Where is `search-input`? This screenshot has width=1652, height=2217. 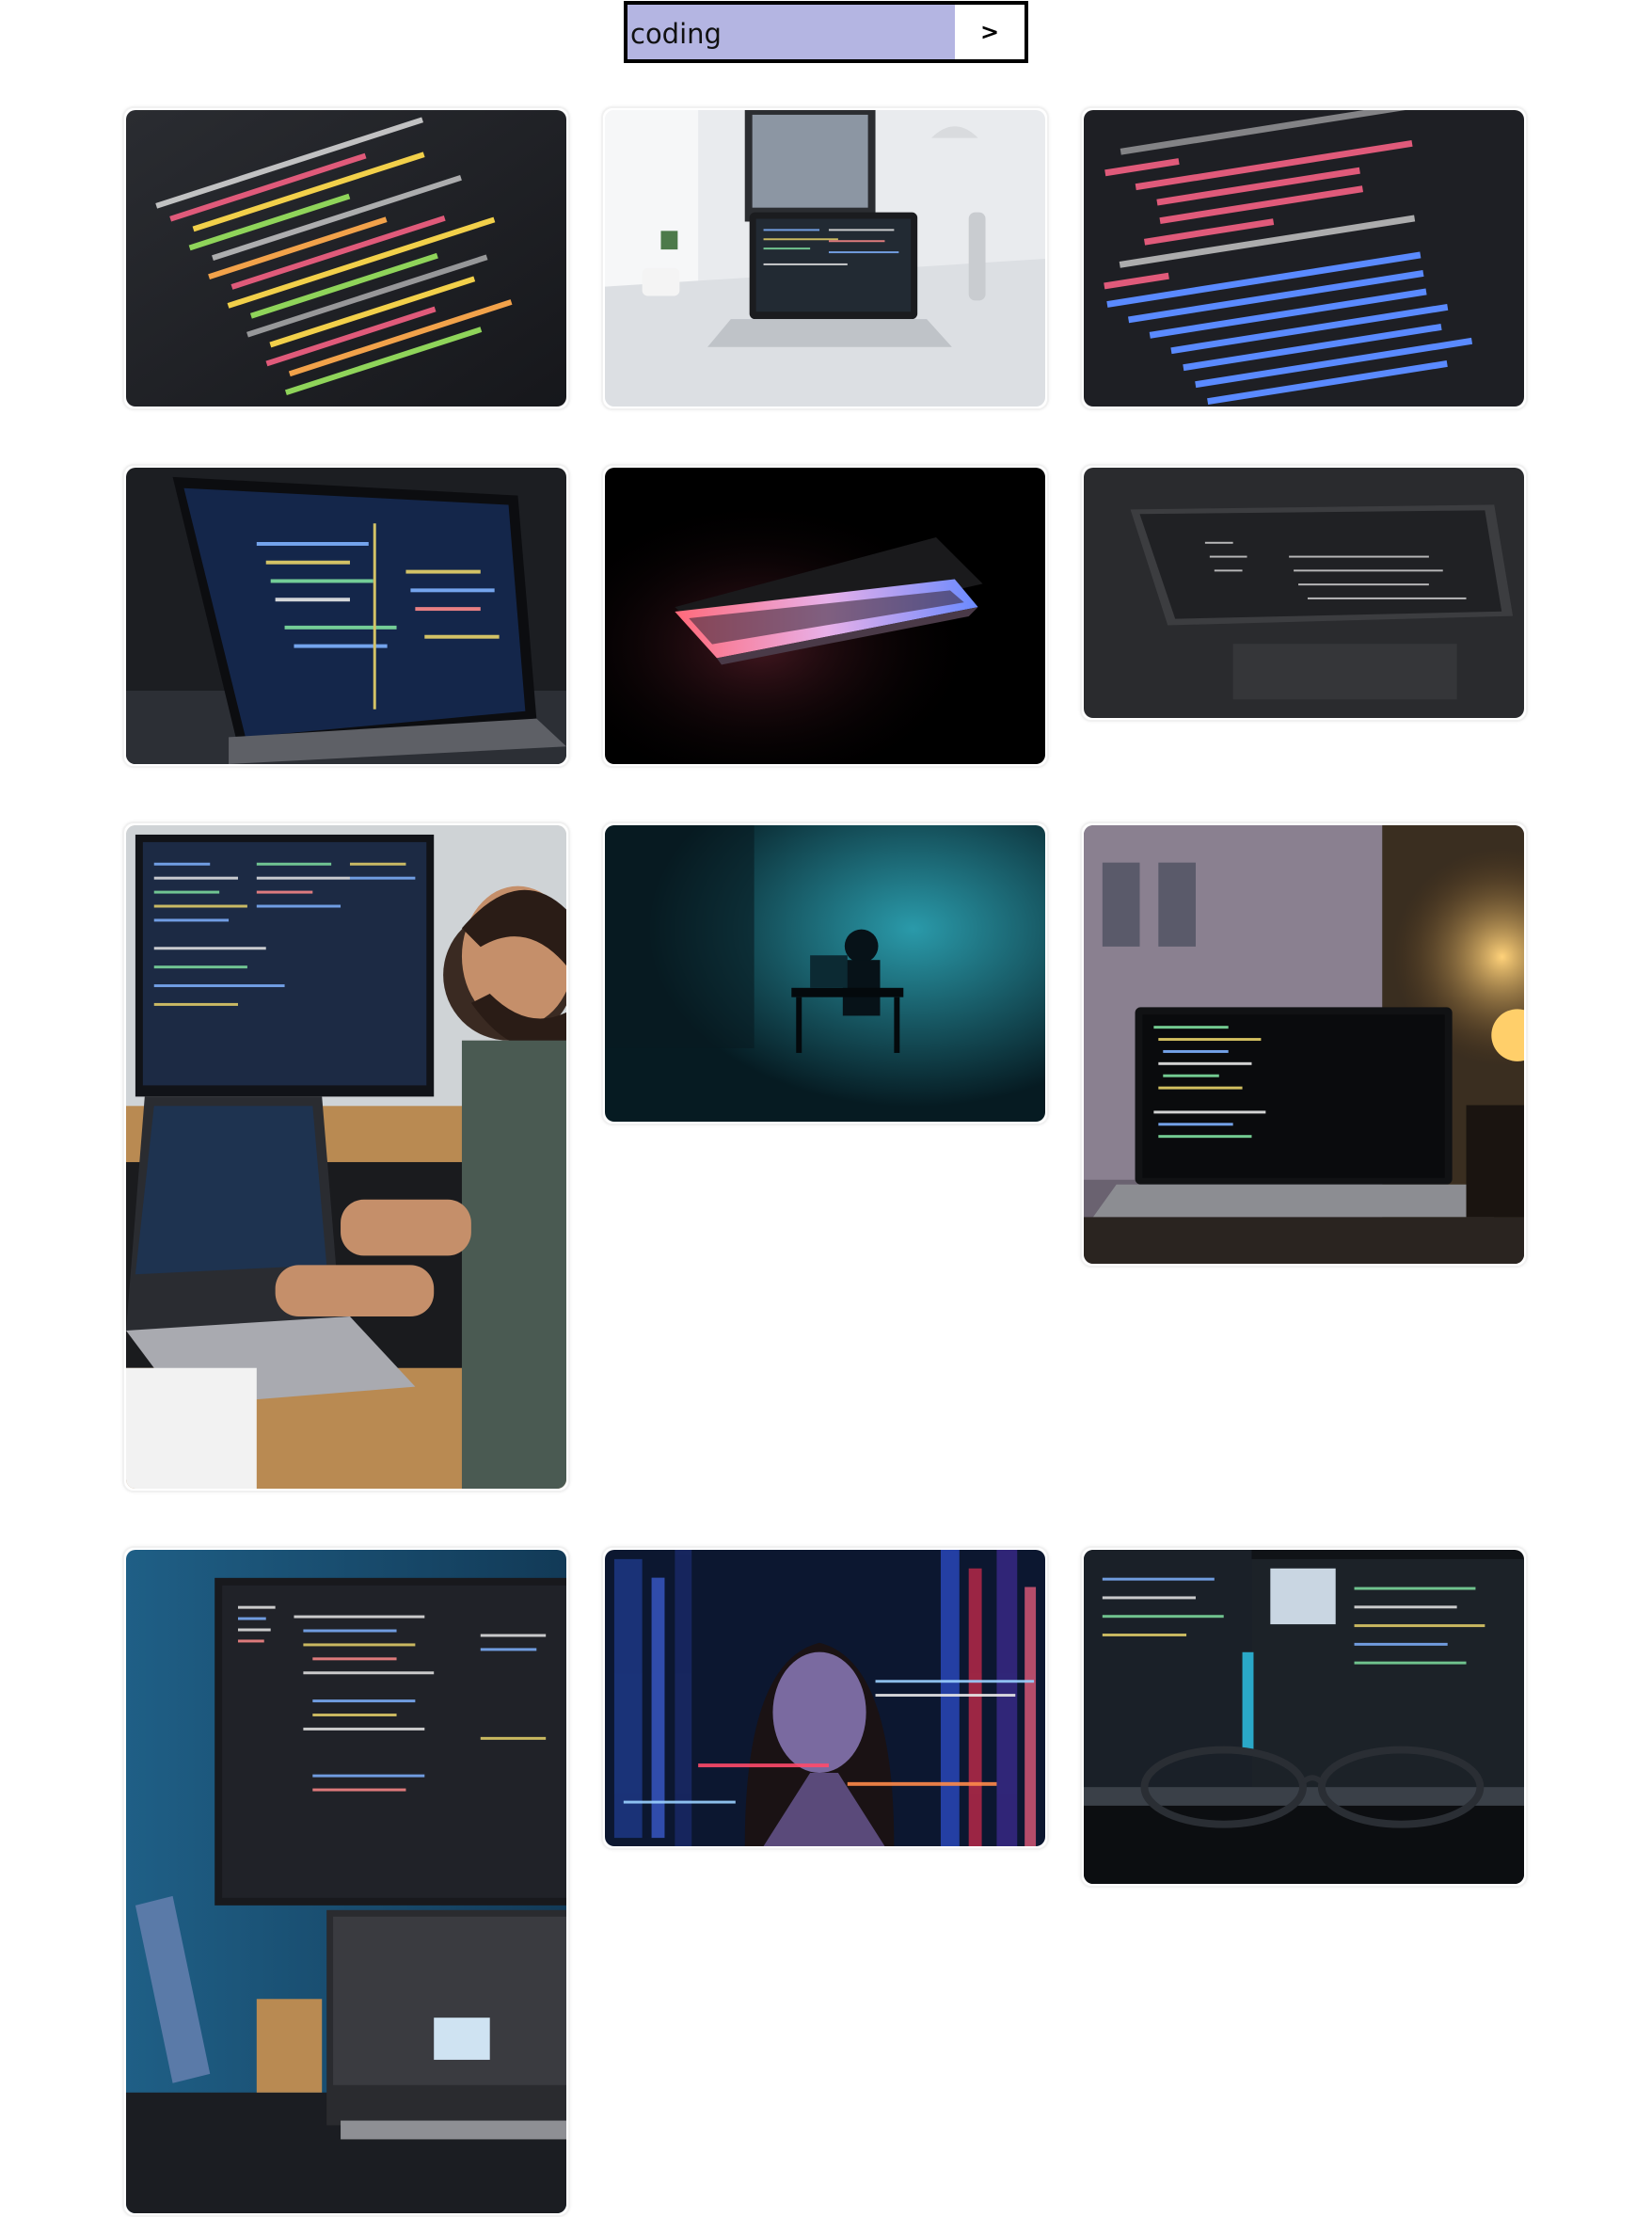
search-input is located at coordinates (791, 32).